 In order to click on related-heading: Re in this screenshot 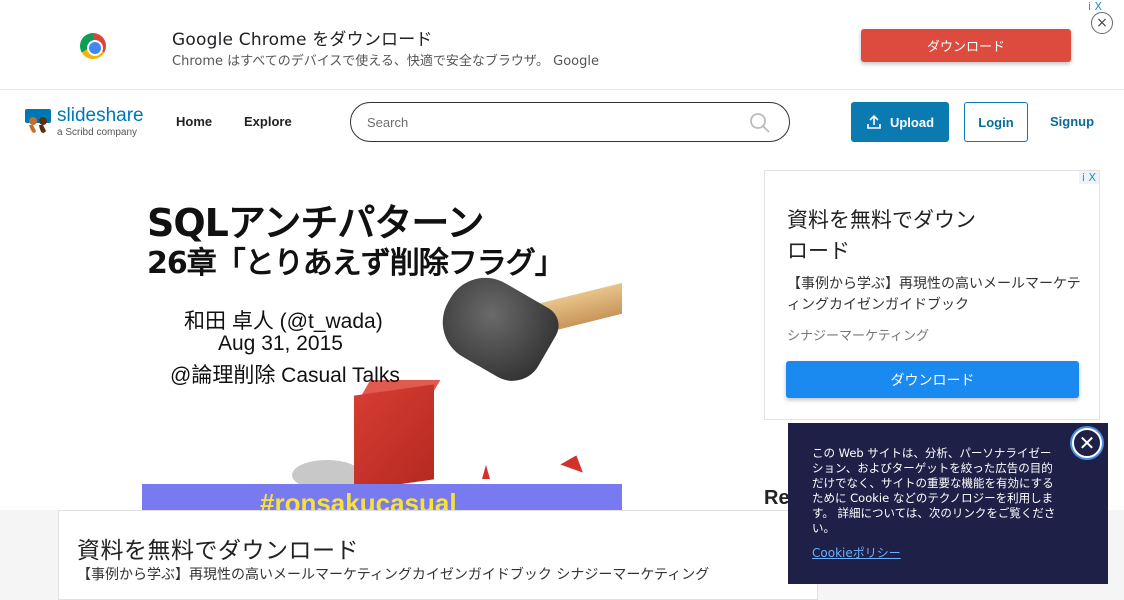, I will do `click(777, 498)`.